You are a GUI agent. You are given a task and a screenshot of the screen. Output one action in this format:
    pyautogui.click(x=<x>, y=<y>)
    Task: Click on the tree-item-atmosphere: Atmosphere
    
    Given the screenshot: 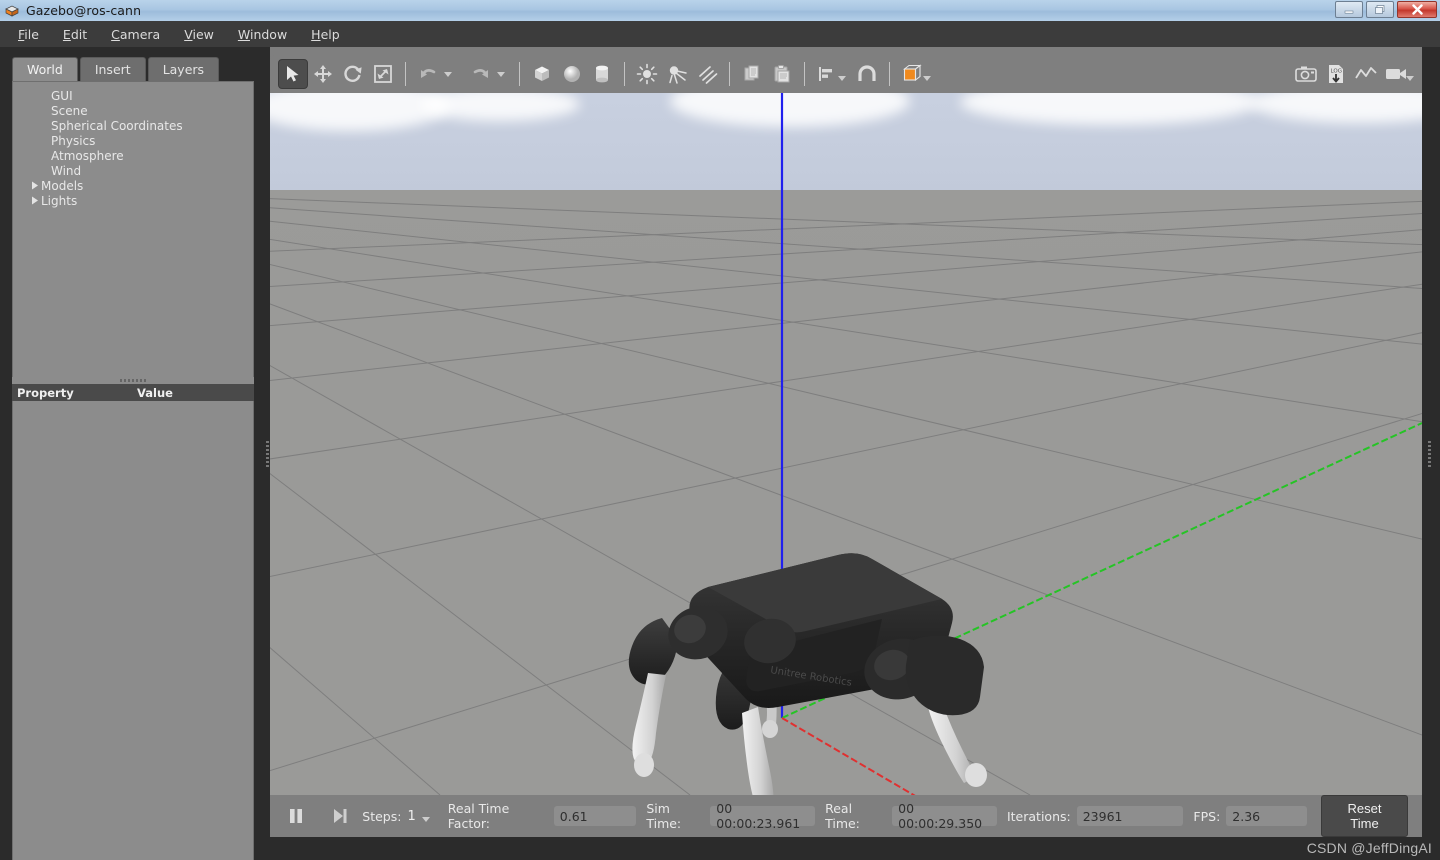 What is the action you would take?
    pyautogui.click(x=141, y=155)
    